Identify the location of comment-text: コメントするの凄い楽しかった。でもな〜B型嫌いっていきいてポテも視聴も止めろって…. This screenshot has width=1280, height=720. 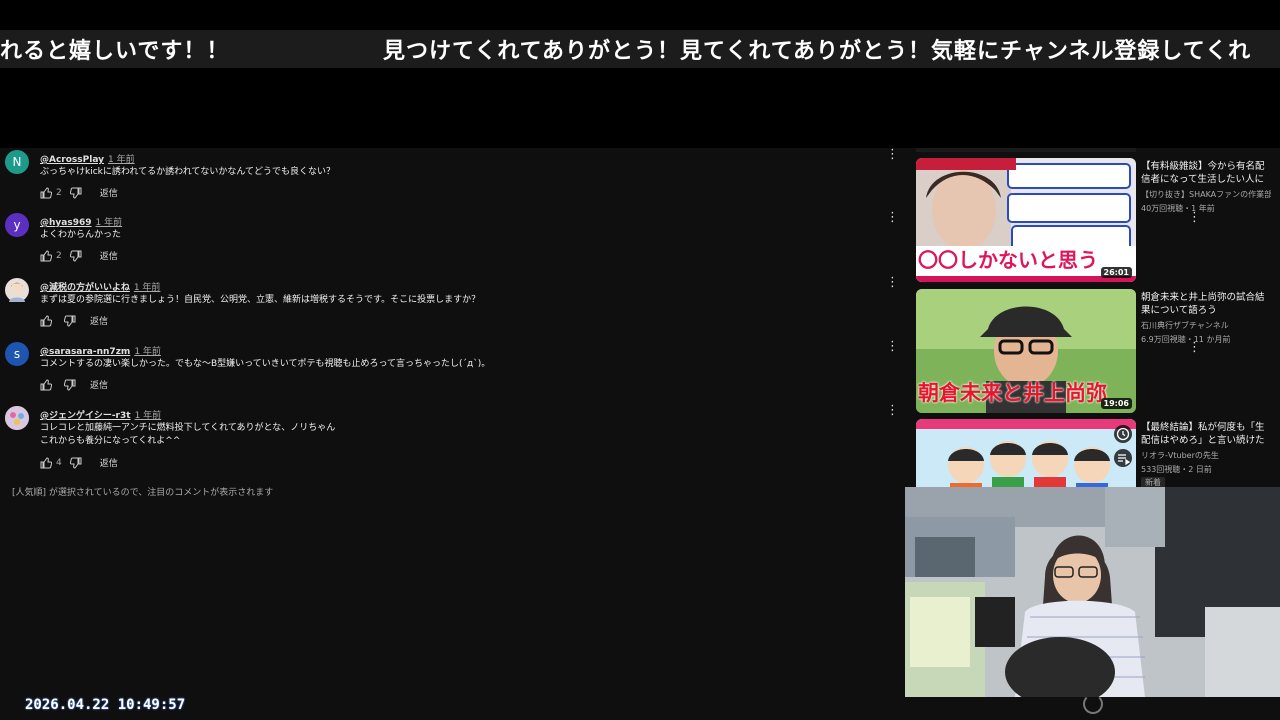
(265, 364).